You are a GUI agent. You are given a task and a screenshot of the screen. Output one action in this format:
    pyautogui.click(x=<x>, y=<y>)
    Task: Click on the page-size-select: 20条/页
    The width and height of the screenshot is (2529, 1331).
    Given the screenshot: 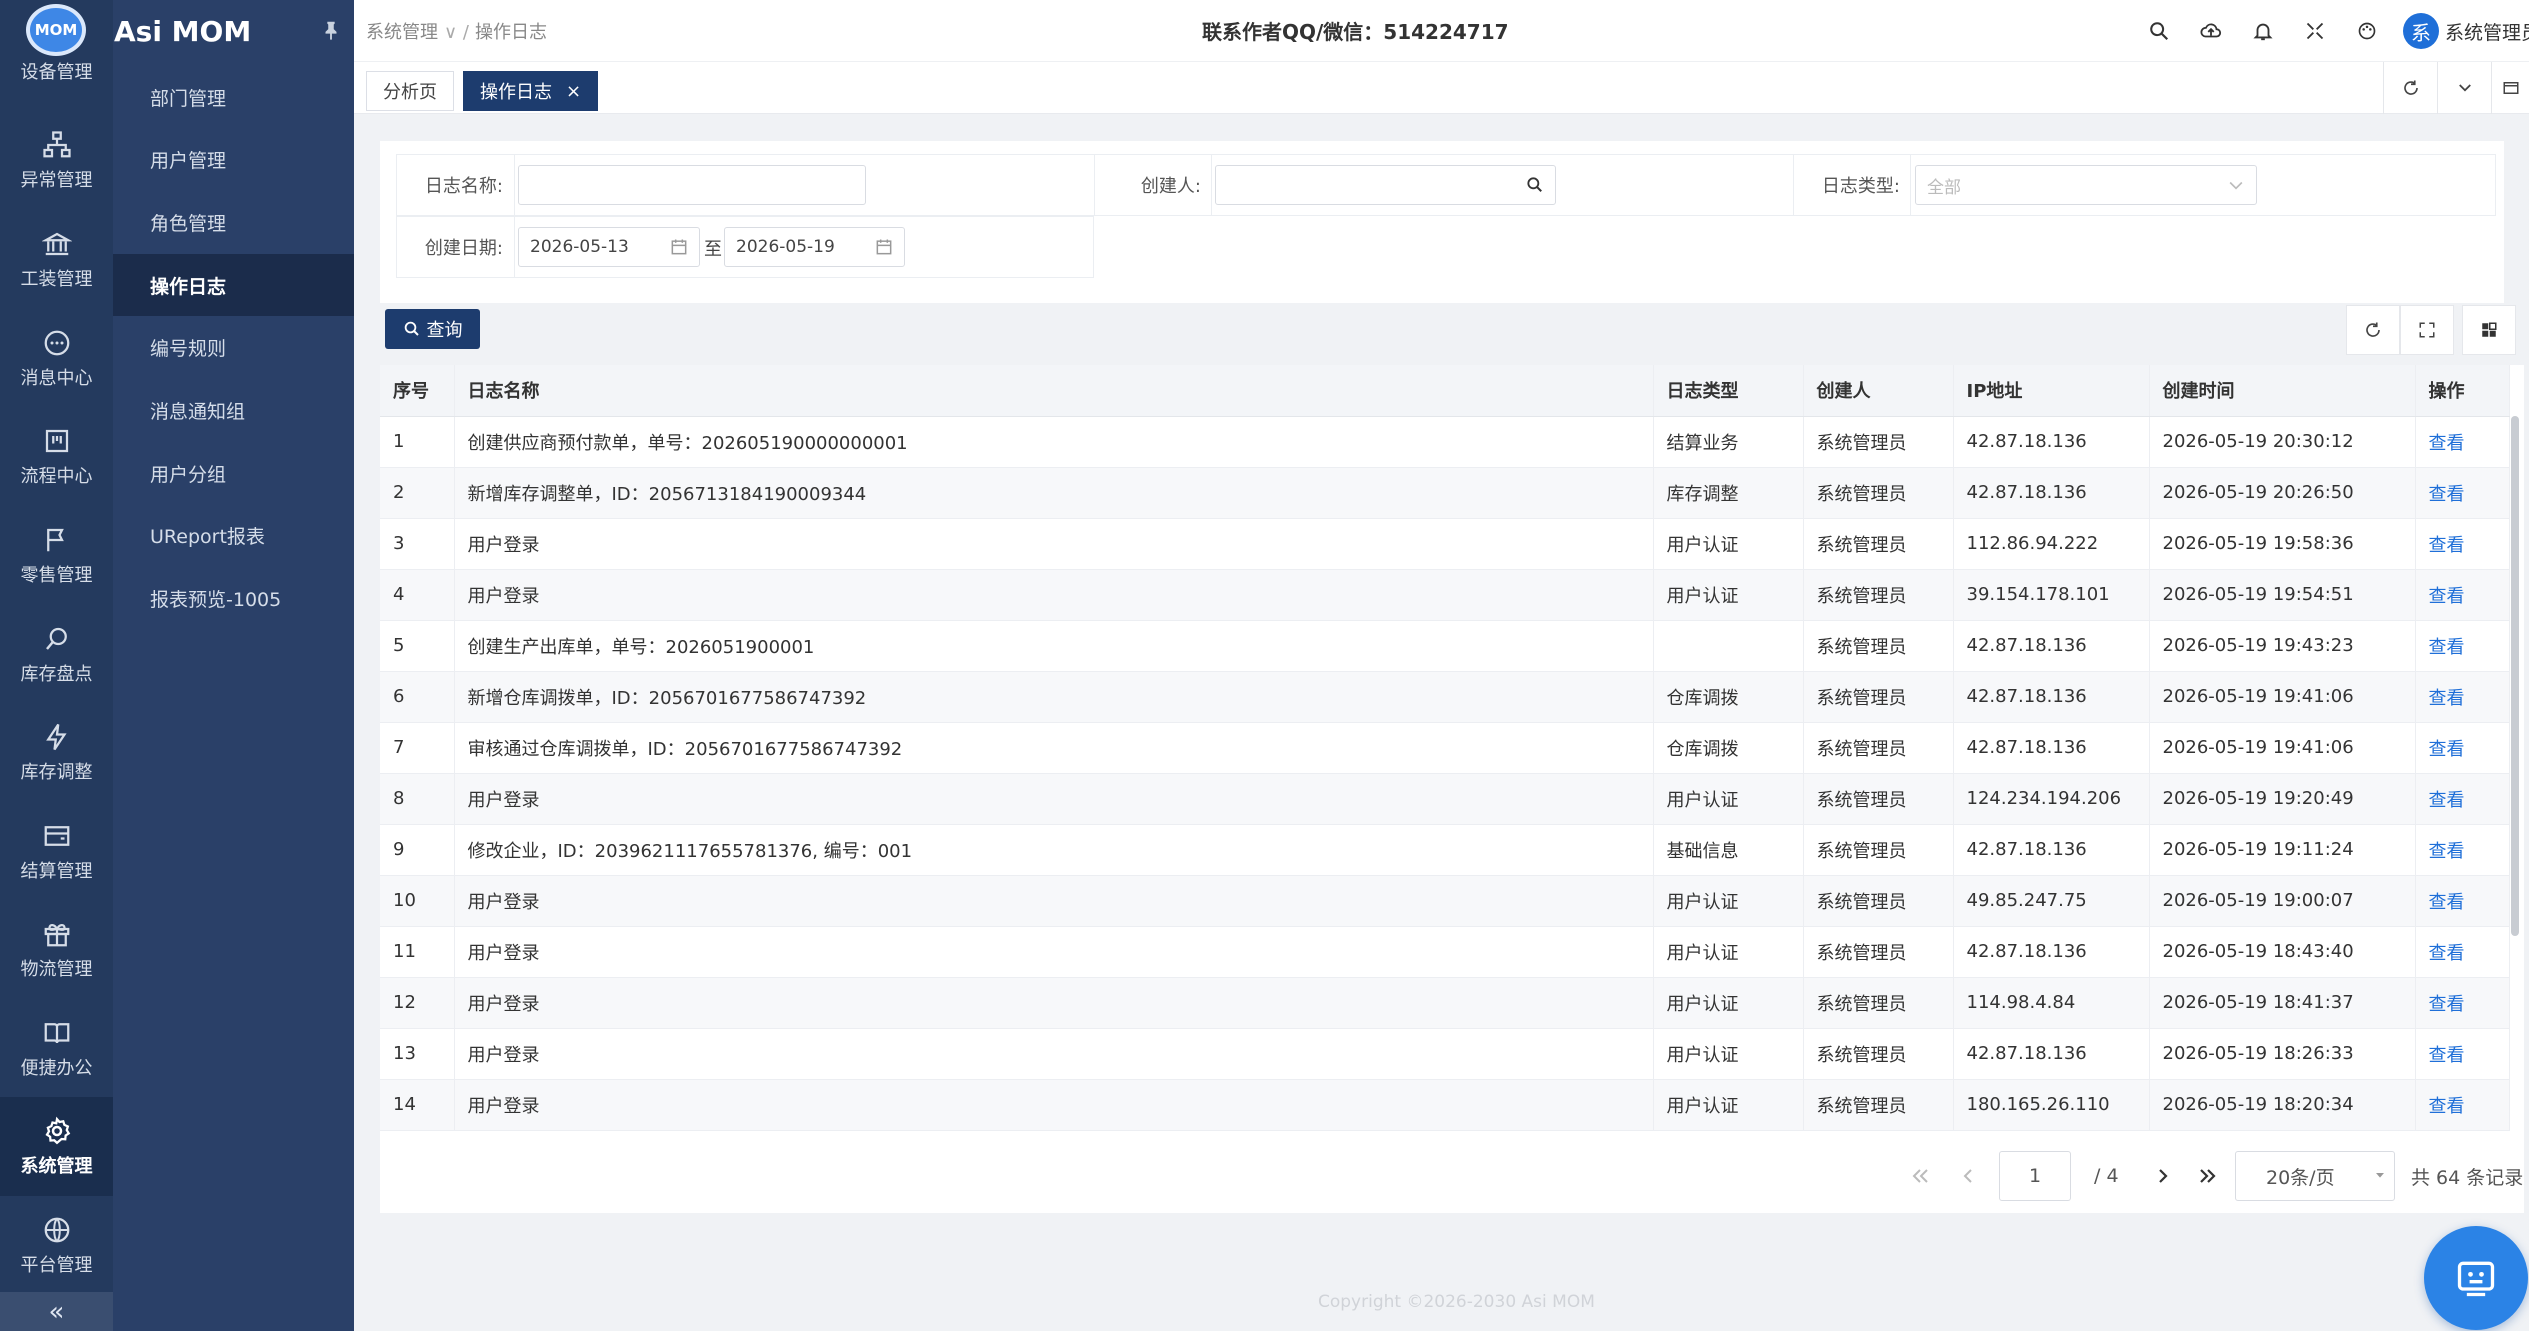 What is the action you would take?
    pyautogui.click(x=2315, y=1176)
    